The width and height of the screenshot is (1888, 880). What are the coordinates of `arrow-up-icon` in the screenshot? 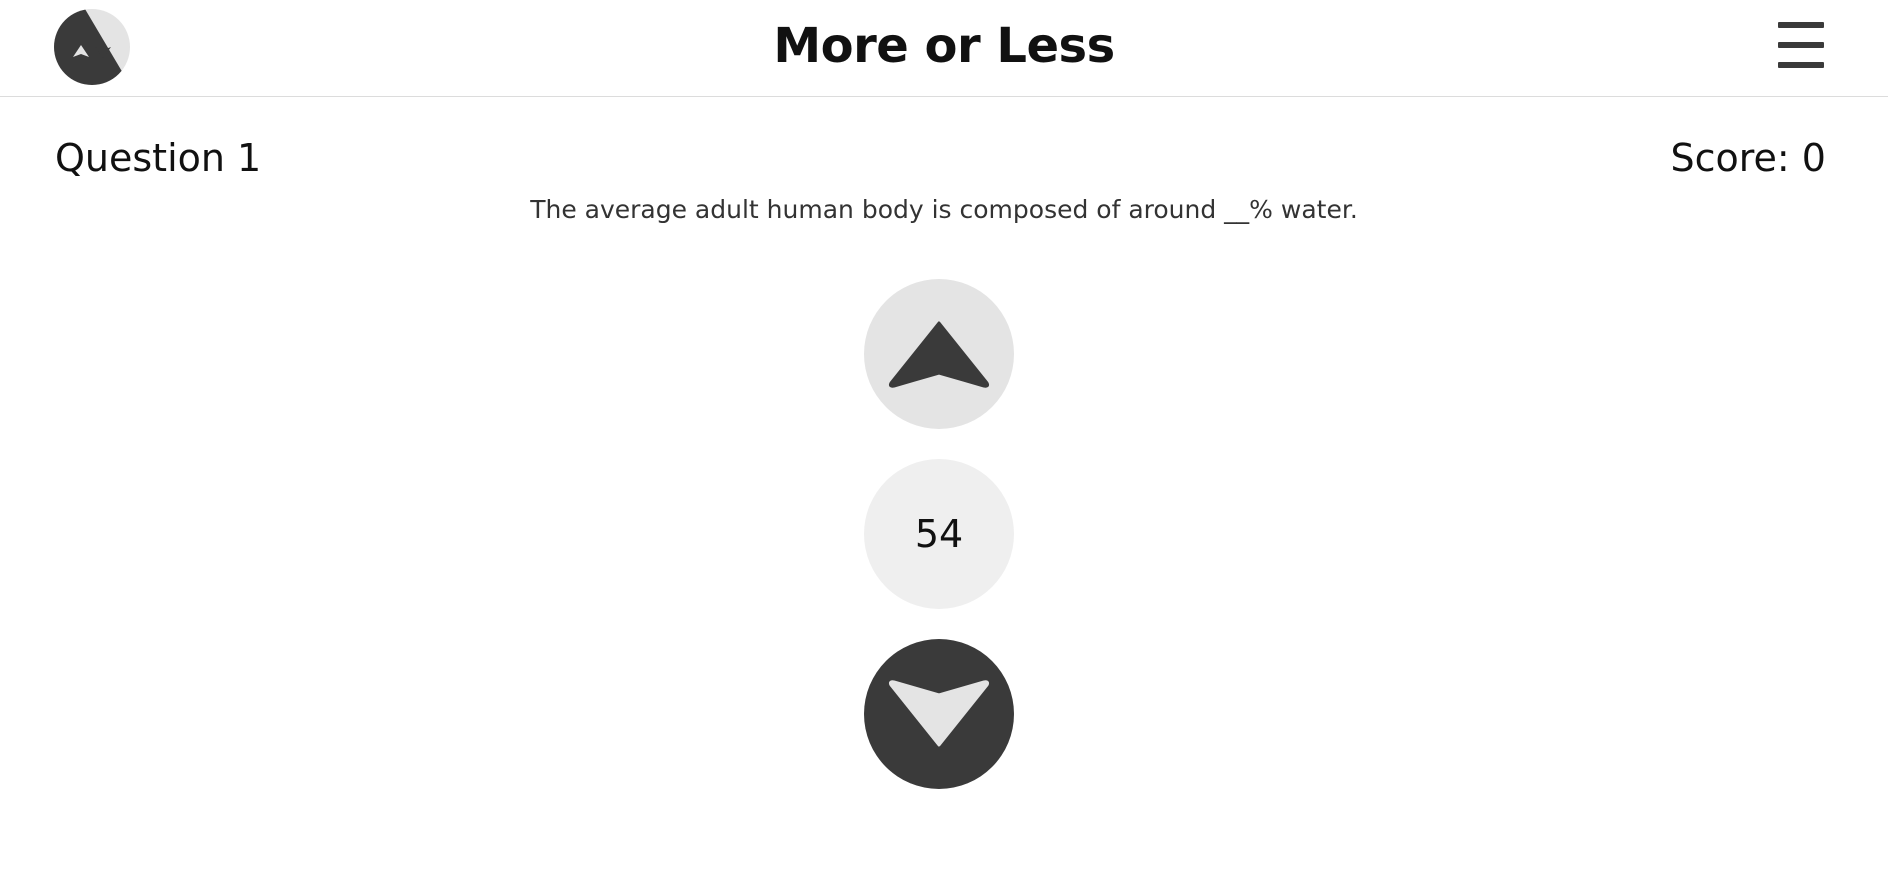 It's located at (939, 354).